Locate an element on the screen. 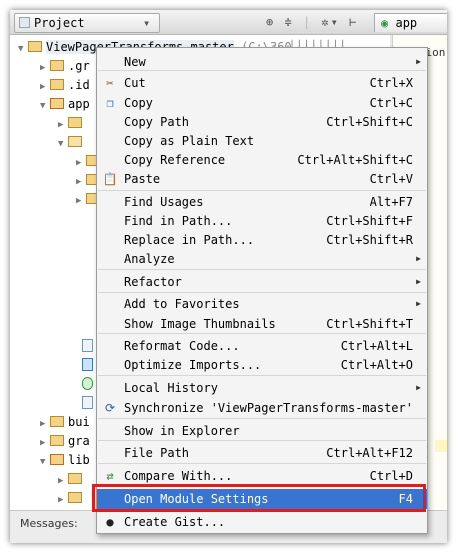 Image resolution: width=460 pixels, height=553 pixels. menu-item-cut: ✂ Cut Ctrl+X is located at coordinates (262, 83).